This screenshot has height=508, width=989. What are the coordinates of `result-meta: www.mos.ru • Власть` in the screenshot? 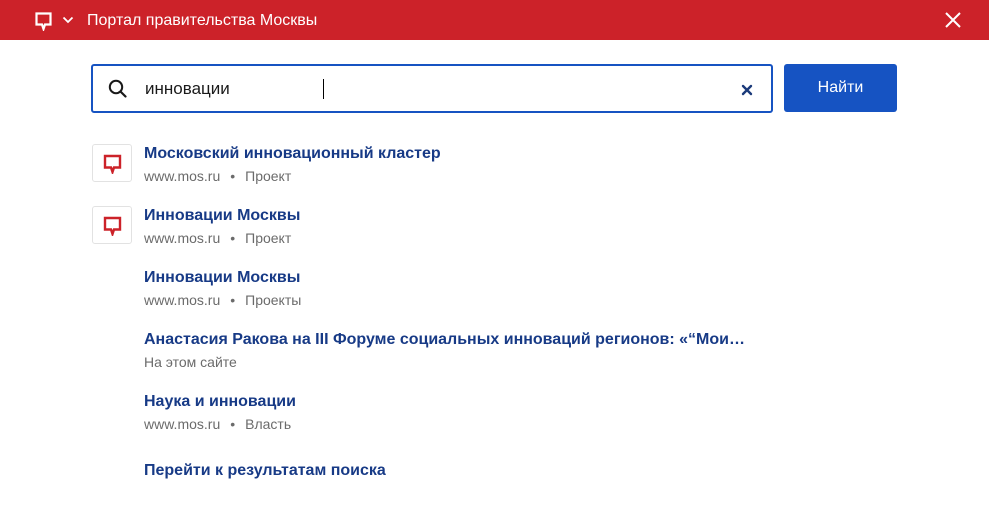 It's located at (217, 424).